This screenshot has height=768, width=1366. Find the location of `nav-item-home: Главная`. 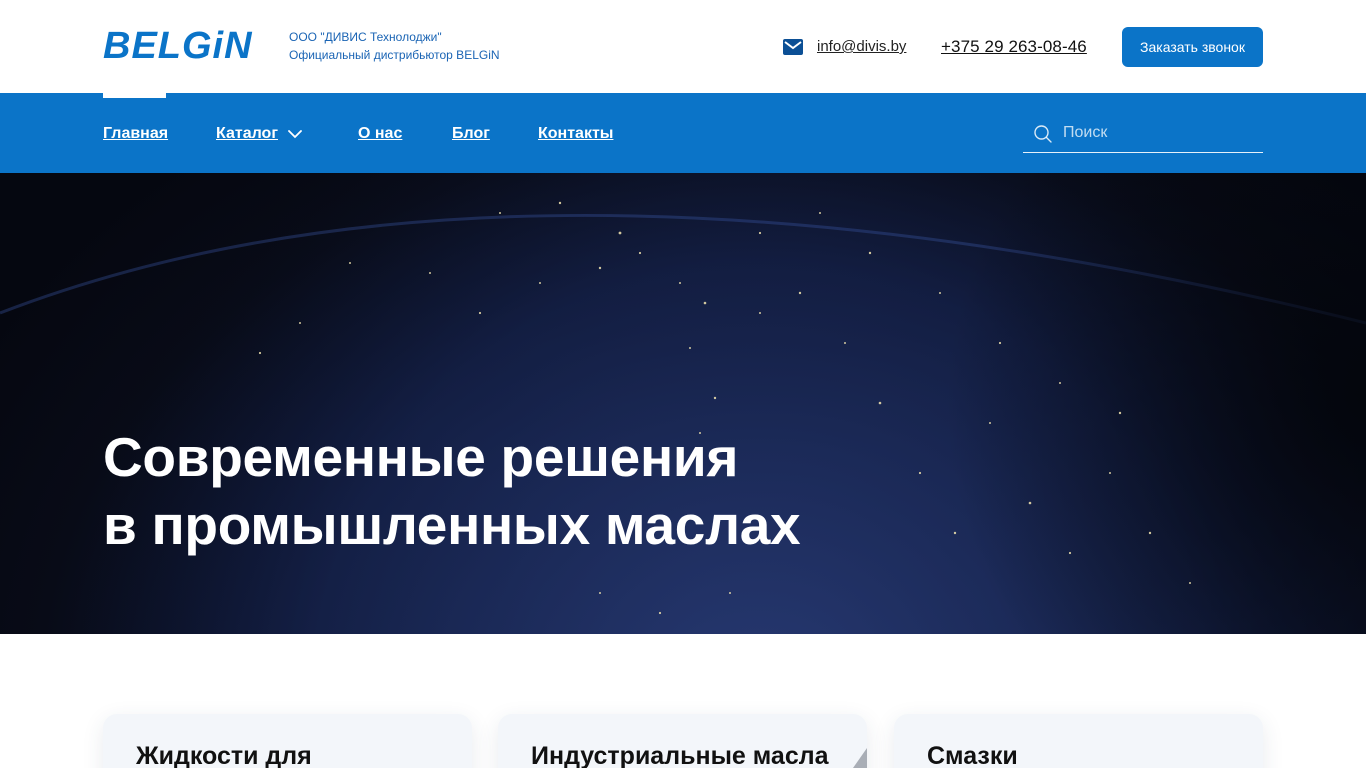

nav-item-home: Главная is located at coordinates (135, 134).